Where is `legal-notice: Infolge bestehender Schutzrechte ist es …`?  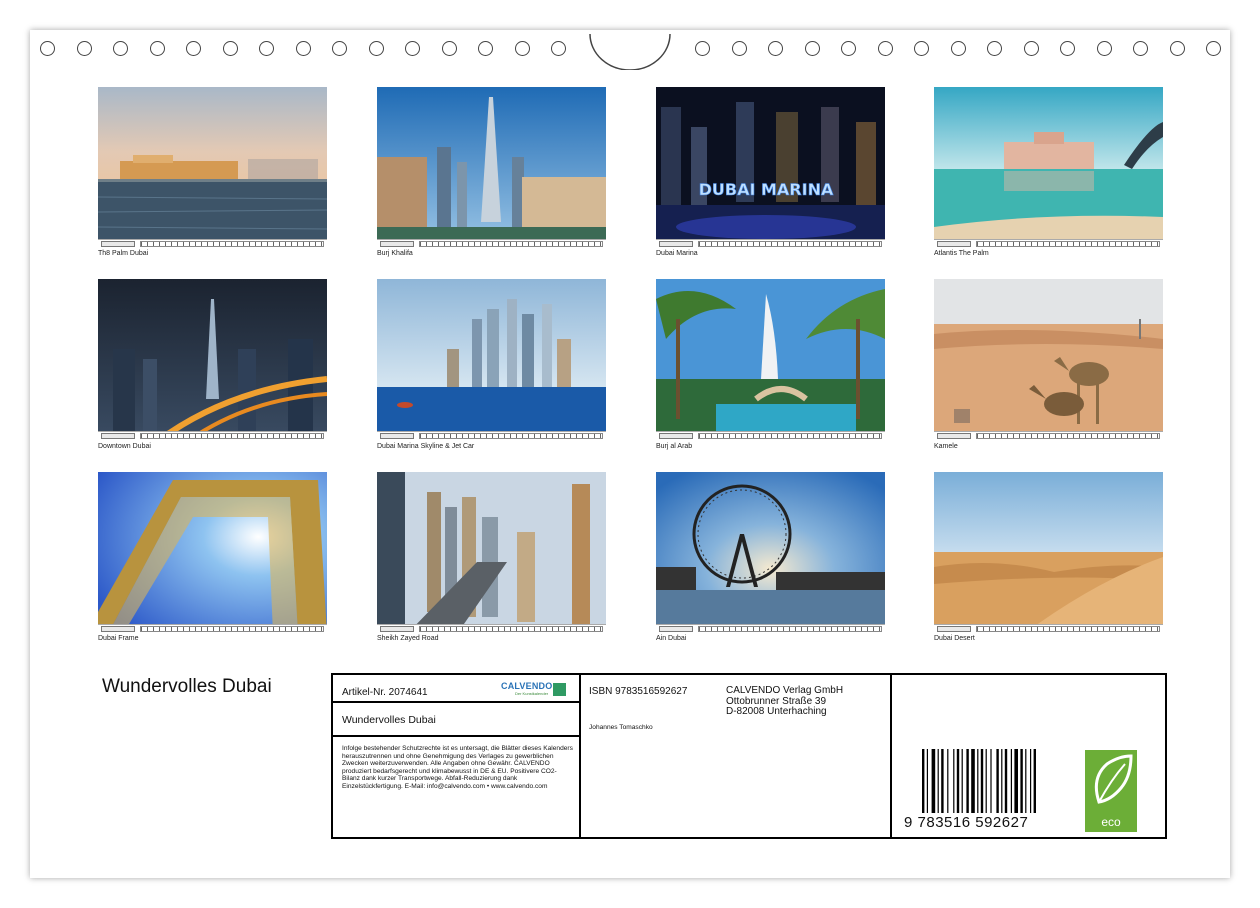 legal-notice: Infolge bestehender Schutzrechte ist es … is located at coordinates (457, 767).